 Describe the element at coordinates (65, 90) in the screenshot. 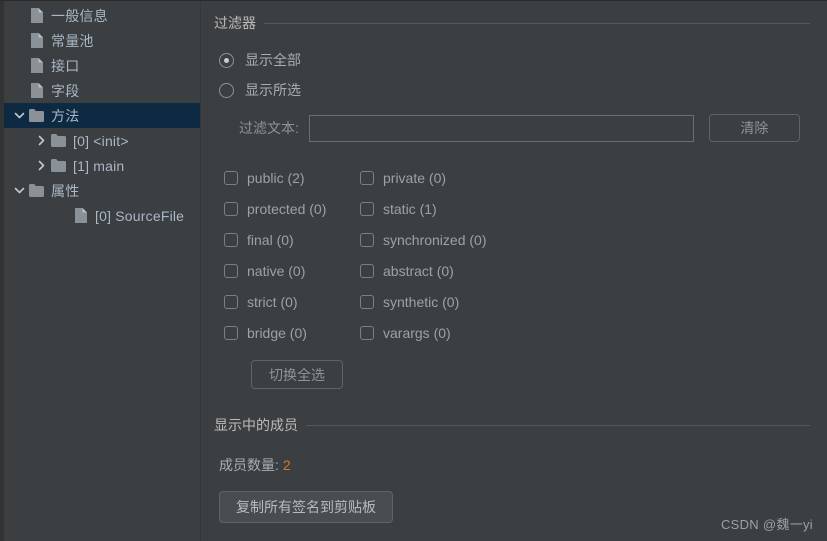

I see `tree-item-label: 字段` at that location.